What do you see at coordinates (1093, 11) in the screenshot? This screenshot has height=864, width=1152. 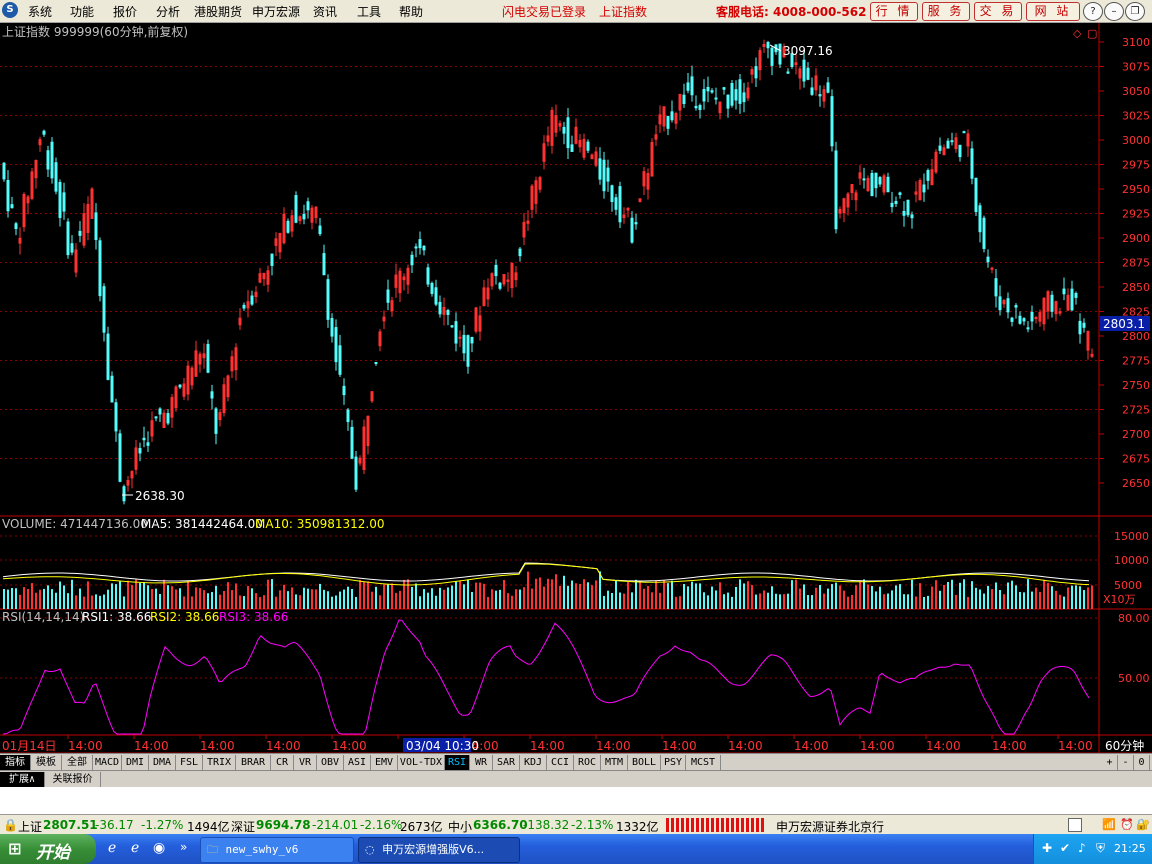 I see `help-circle-icon: ?` at bounding box center [1093, 11].